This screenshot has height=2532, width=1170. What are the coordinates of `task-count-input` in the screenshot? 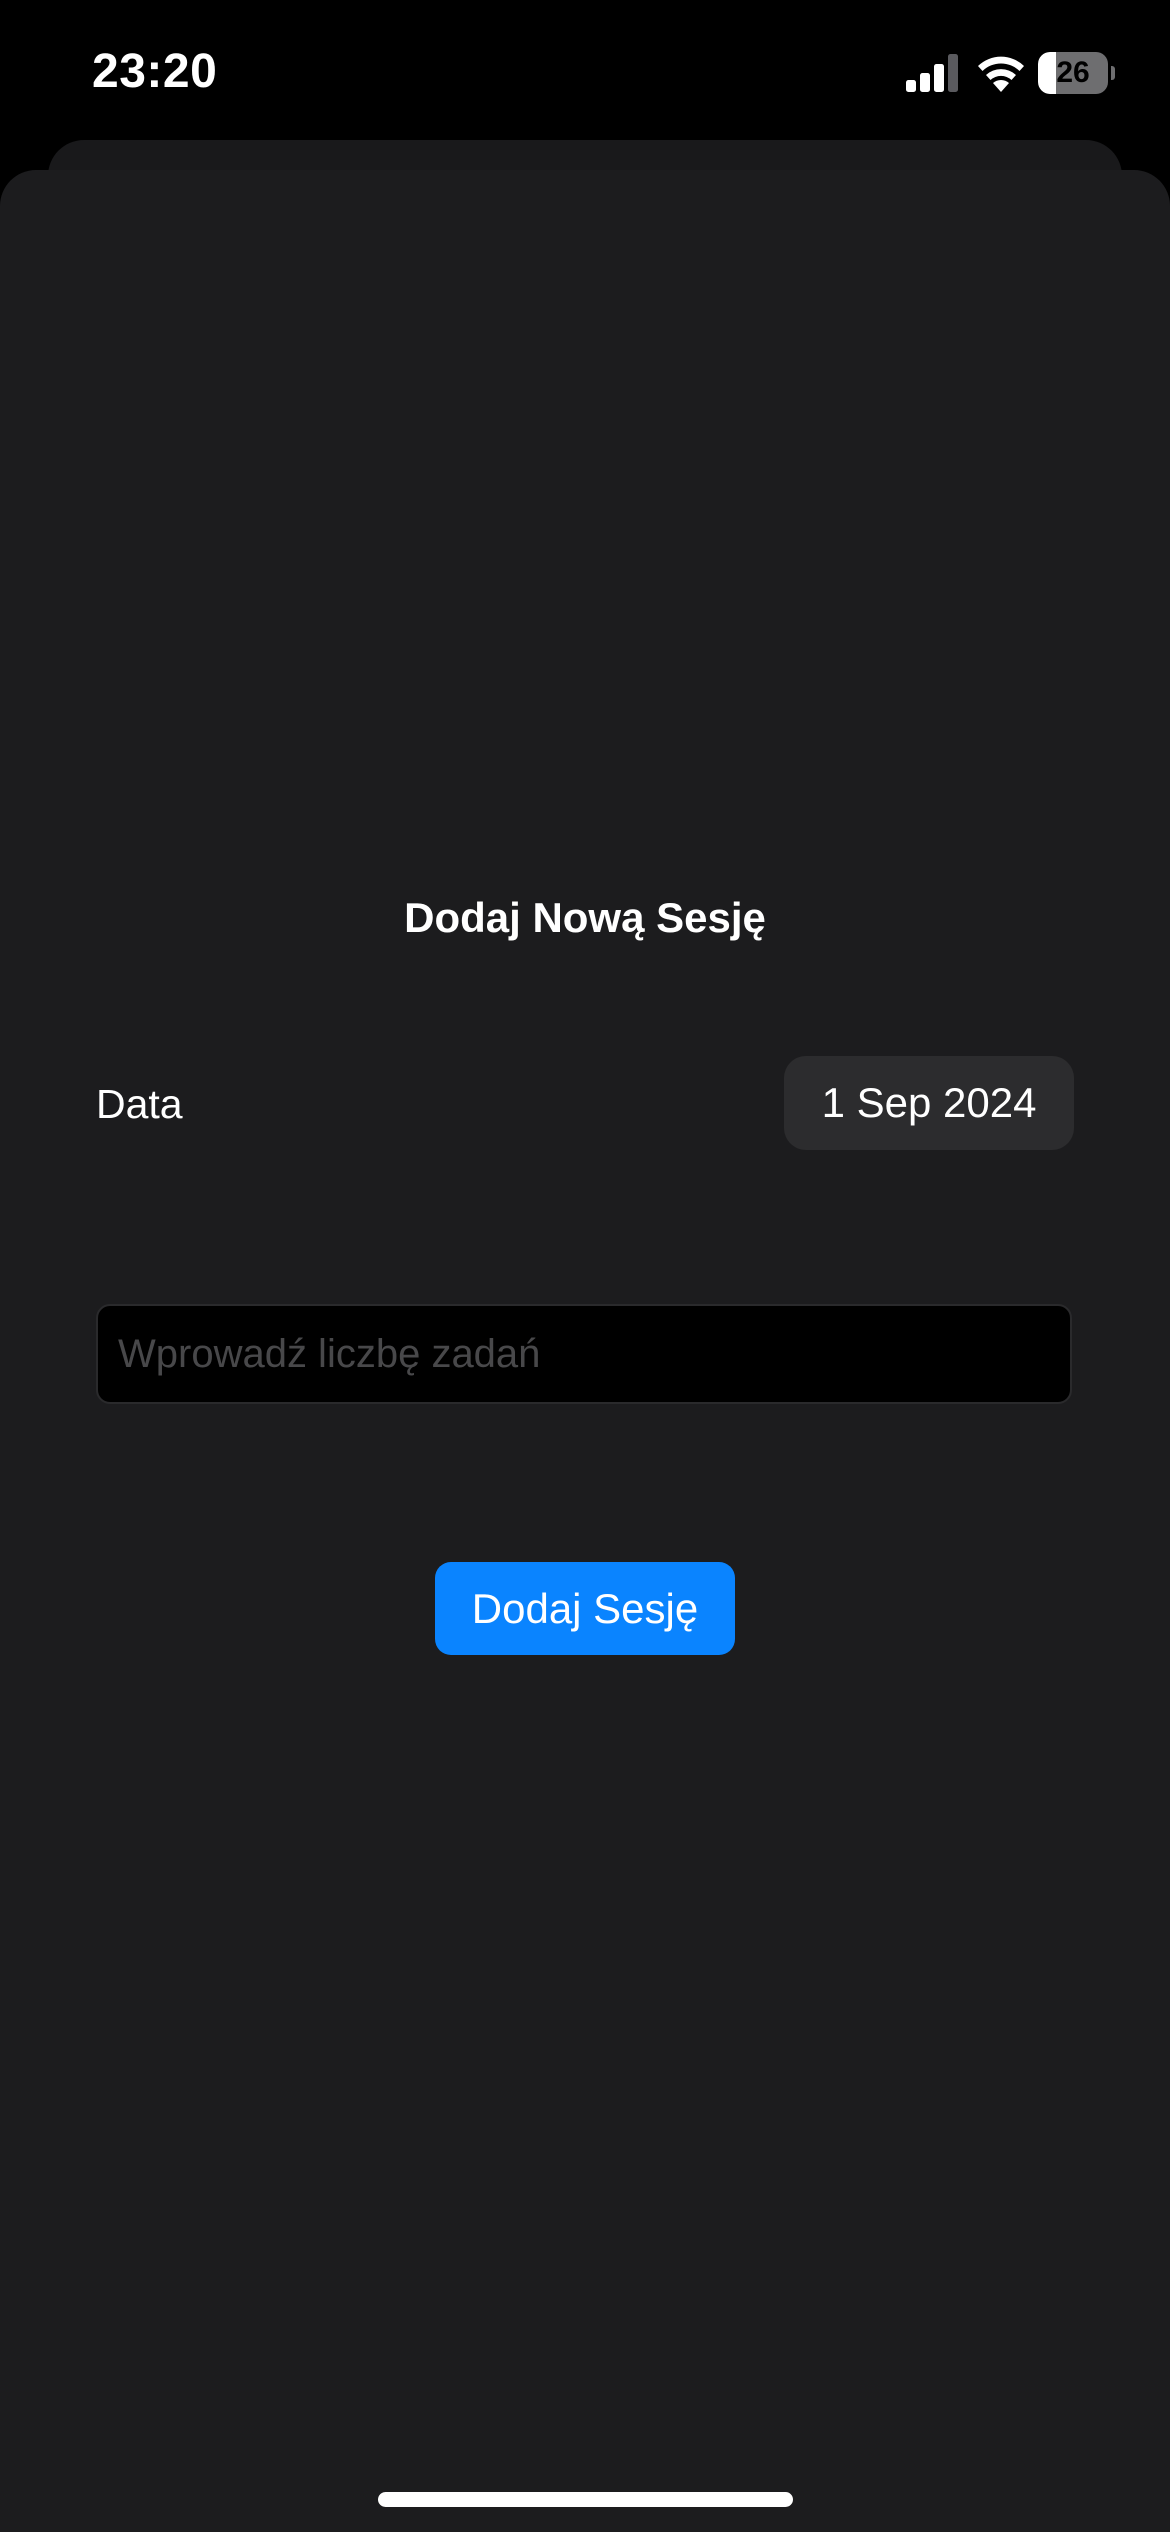 It's located at (584, 1354).